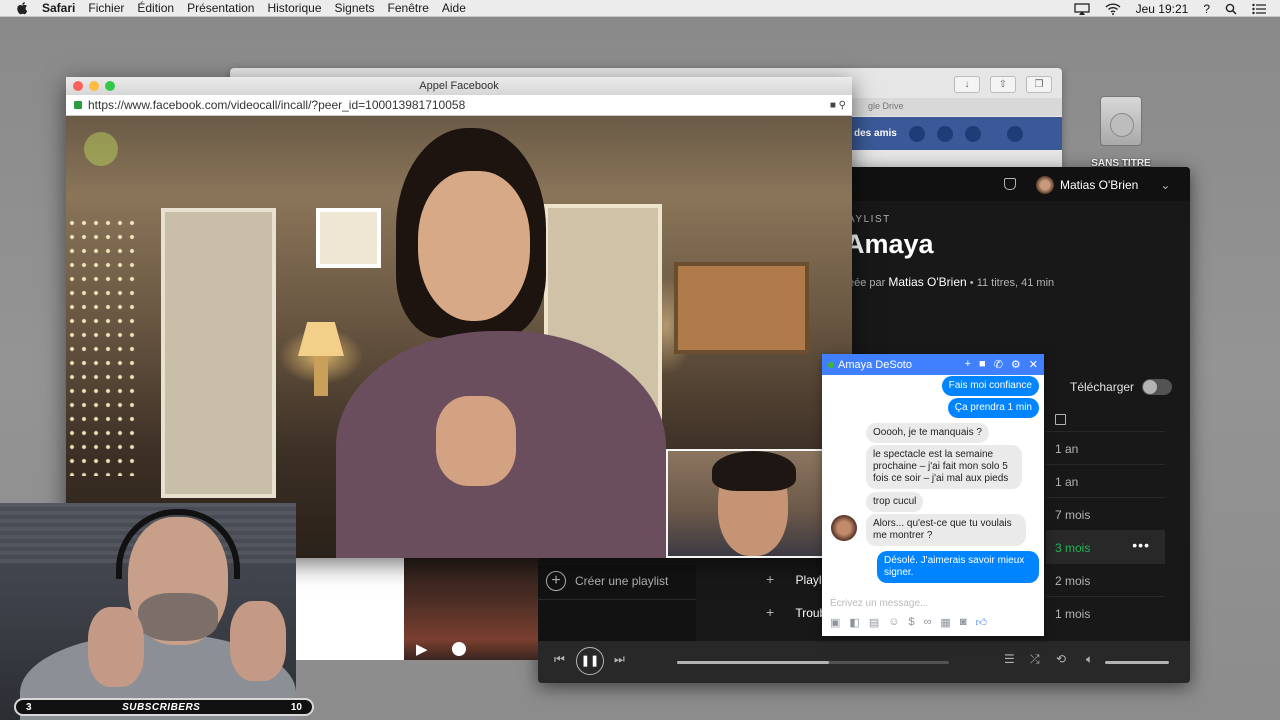 The image size is (1280, 720). Describe the element at coordinates (29, 707) in the screenshot. I see `subscriber-current: 3` at that location.